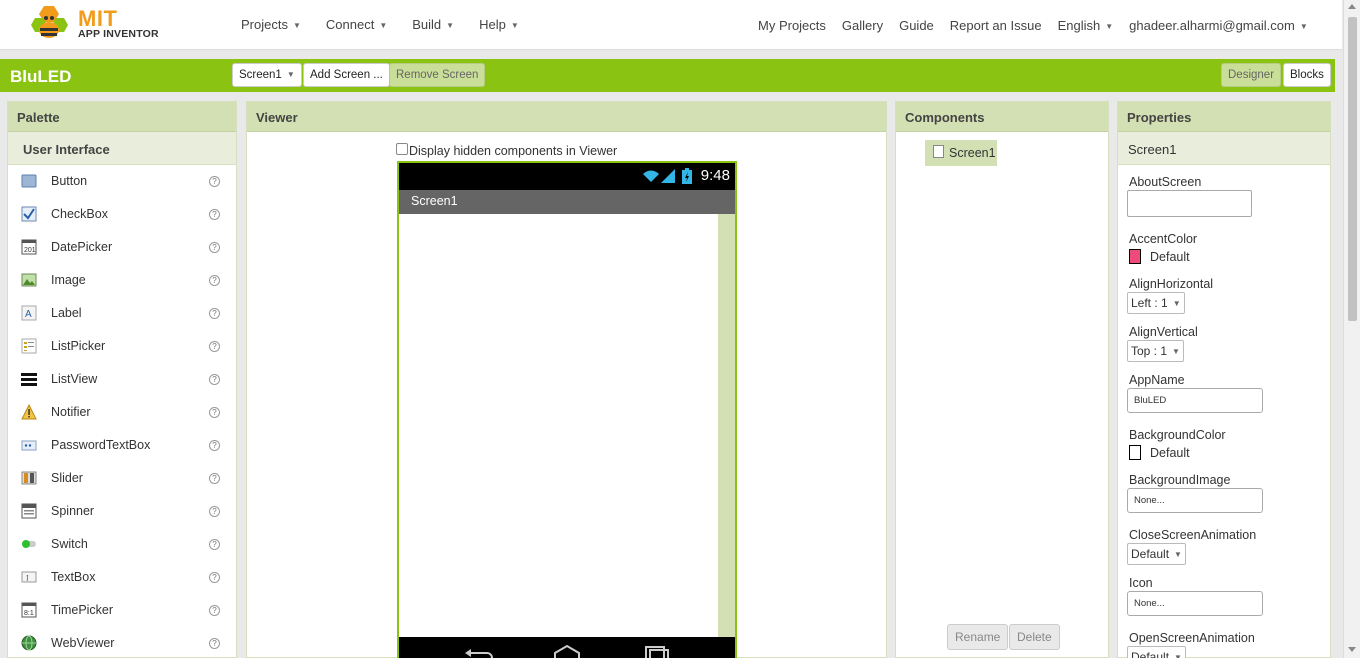  I want to click on closescreenanimation-select: Default ▼, so click(1156, 554).